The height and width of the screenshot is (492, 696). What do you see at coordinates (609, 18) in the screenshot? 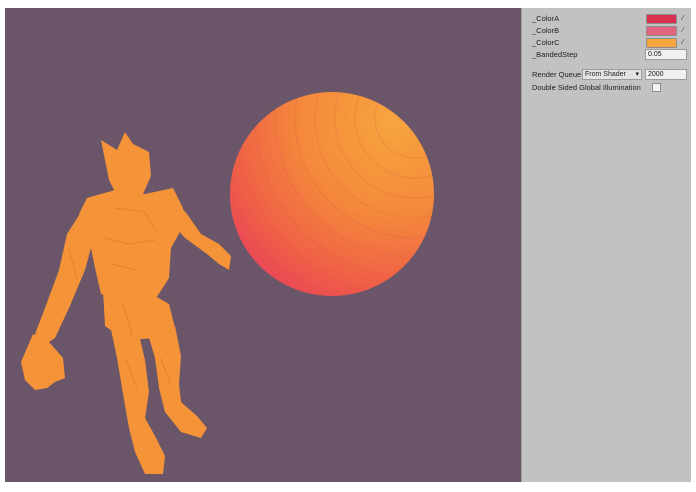
I see `property-row-color-a: _ColorA ⁄` at bounding box center [609, 18].